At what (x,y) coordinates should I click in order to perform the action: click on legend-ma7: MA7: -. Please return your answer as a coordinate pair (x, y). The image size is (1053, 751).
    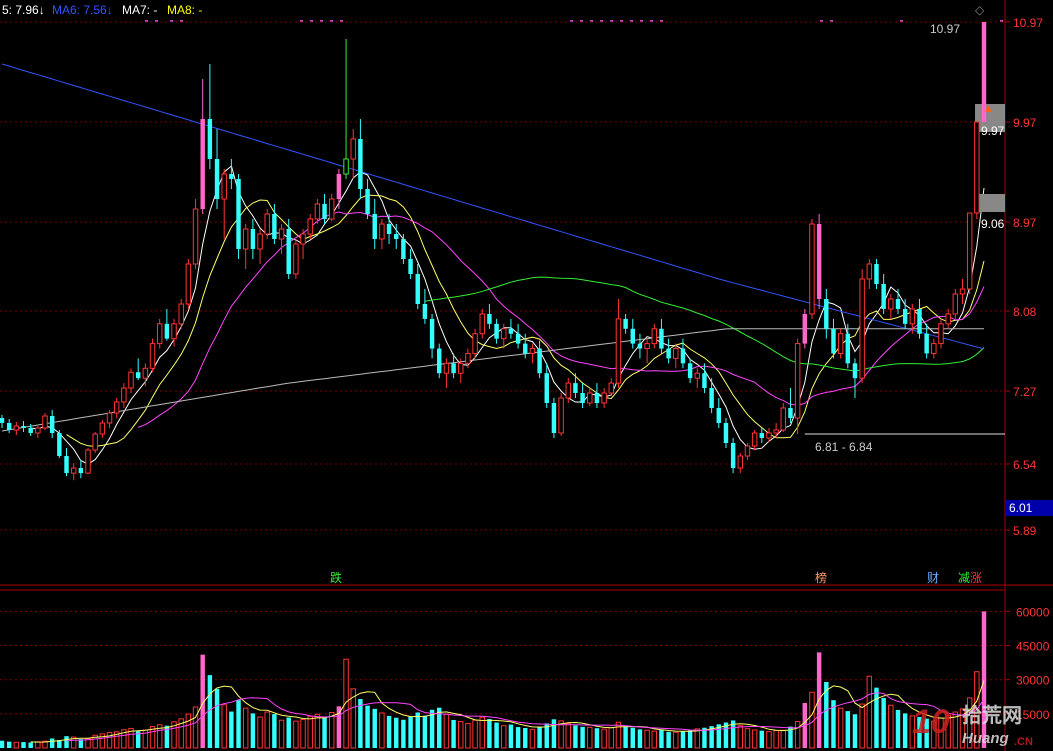
    Looking at the image, I should click on (139, 10).